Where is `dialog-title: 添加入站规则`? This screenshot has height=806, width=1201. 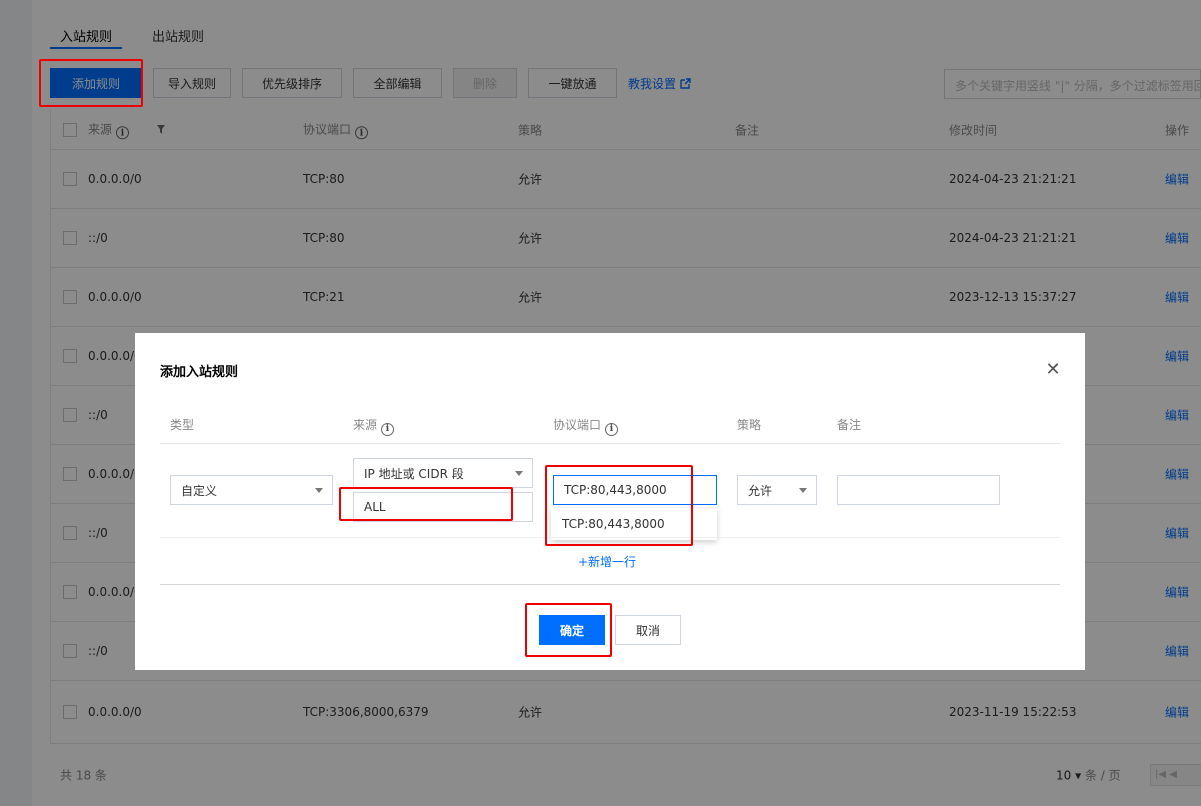
dialog-title: 添加入站规则 is located at coordinates (199, 372).